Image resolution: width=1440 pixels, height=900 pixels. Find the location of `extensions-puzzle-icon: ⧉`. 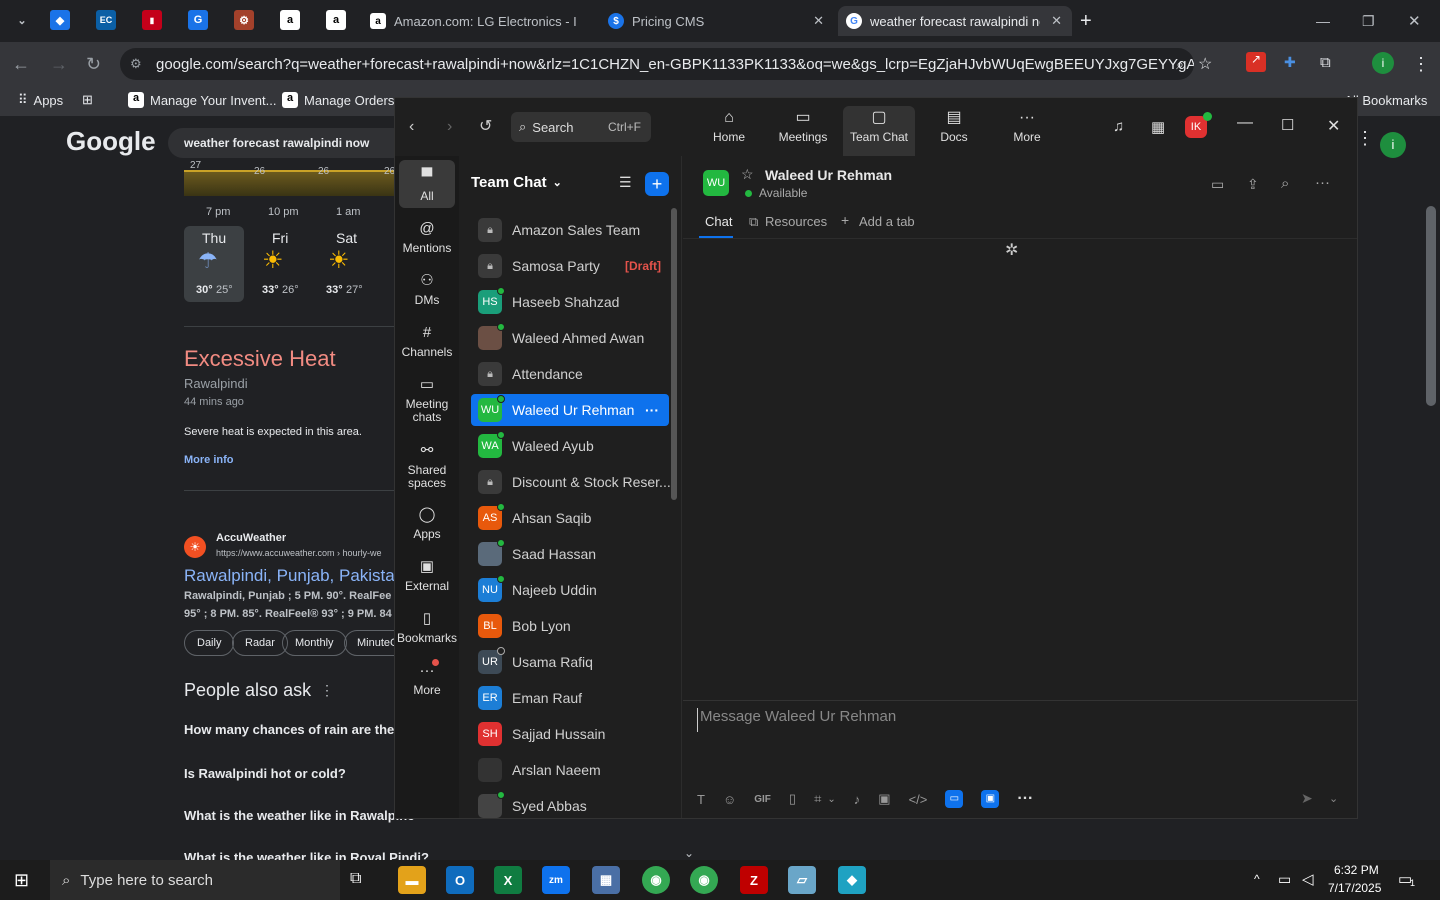

extensions-puzzle-icon: ⧉ is located at coordinates (1325, 62).